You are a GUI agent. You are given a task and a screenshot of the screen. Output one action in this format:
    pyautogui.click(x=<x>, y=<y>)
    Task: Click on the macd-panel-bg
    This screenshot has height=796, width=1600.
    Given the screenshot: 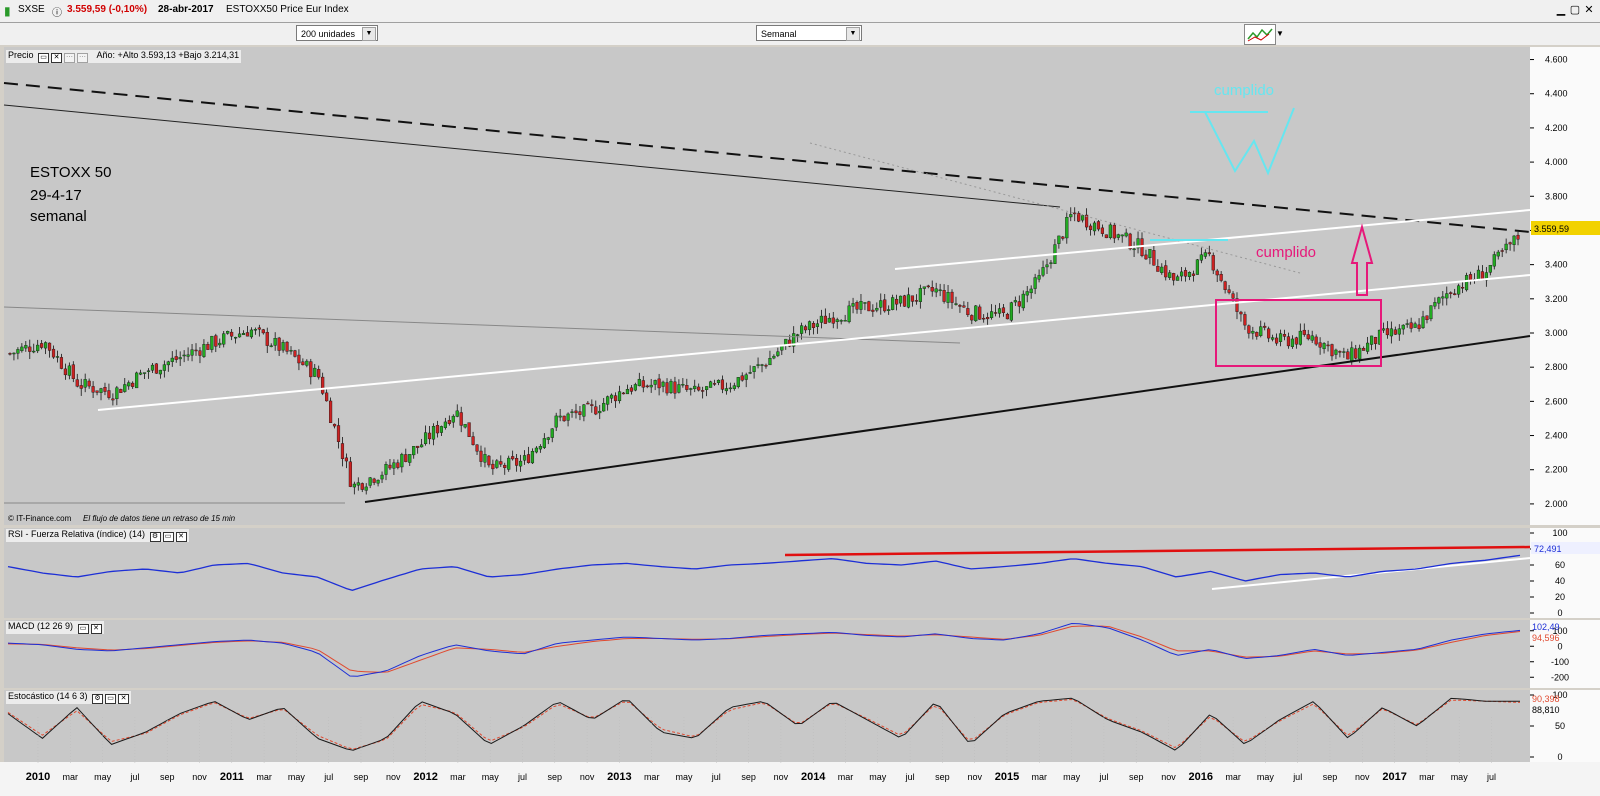 What is the action you would take?
    pyautogui.click(x=767, y=654)
    